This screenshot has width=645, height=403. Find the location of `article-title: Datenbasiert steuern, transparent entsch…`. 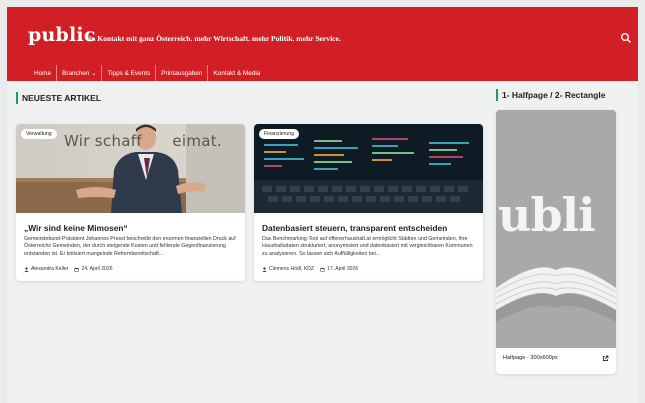

article-title: Datenbasiert steuern, transparent entsch… is located at coordinates (354, 228).